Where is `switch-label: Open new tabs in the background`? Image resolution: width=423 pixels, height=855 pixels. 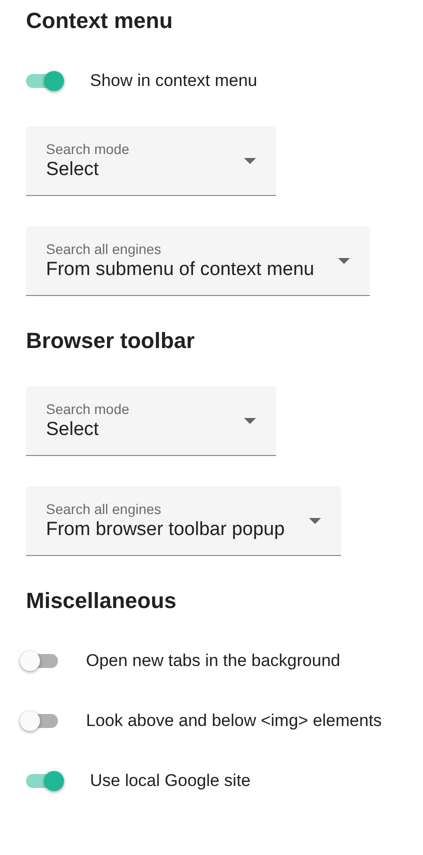
switch-label: Open new tabs in the background is located at coordinates (213, 661).